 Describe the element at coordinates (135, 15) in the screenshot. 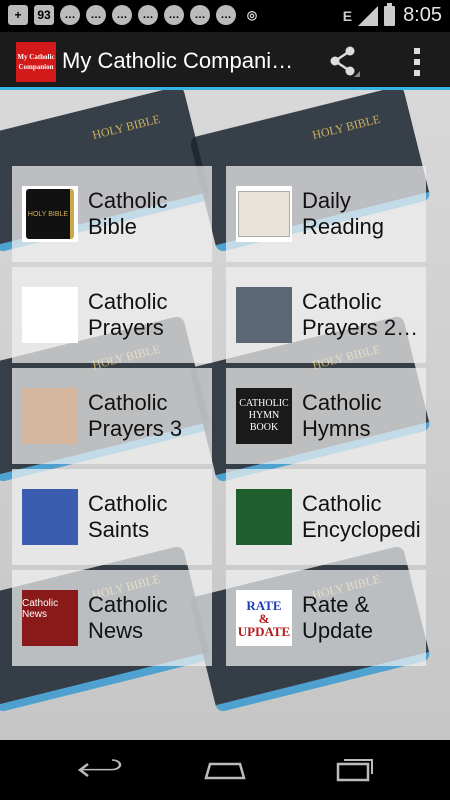

I see `notification-icons: + 93 … … … … … … … ◎` at that location.